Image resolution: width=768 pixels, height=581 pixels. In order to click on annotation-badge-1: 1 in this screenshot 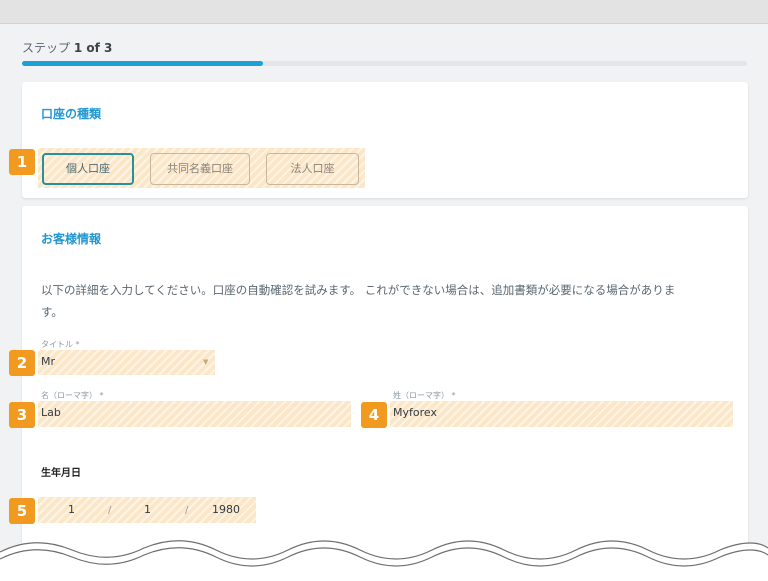, I will do `click(22, 162)`.